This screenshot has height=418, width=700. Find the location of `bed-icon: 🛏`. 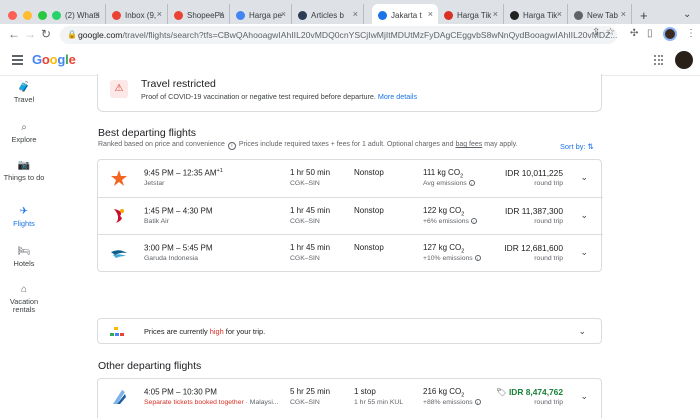

bed-icon: 🛏 is located at coordinates (24, 251).